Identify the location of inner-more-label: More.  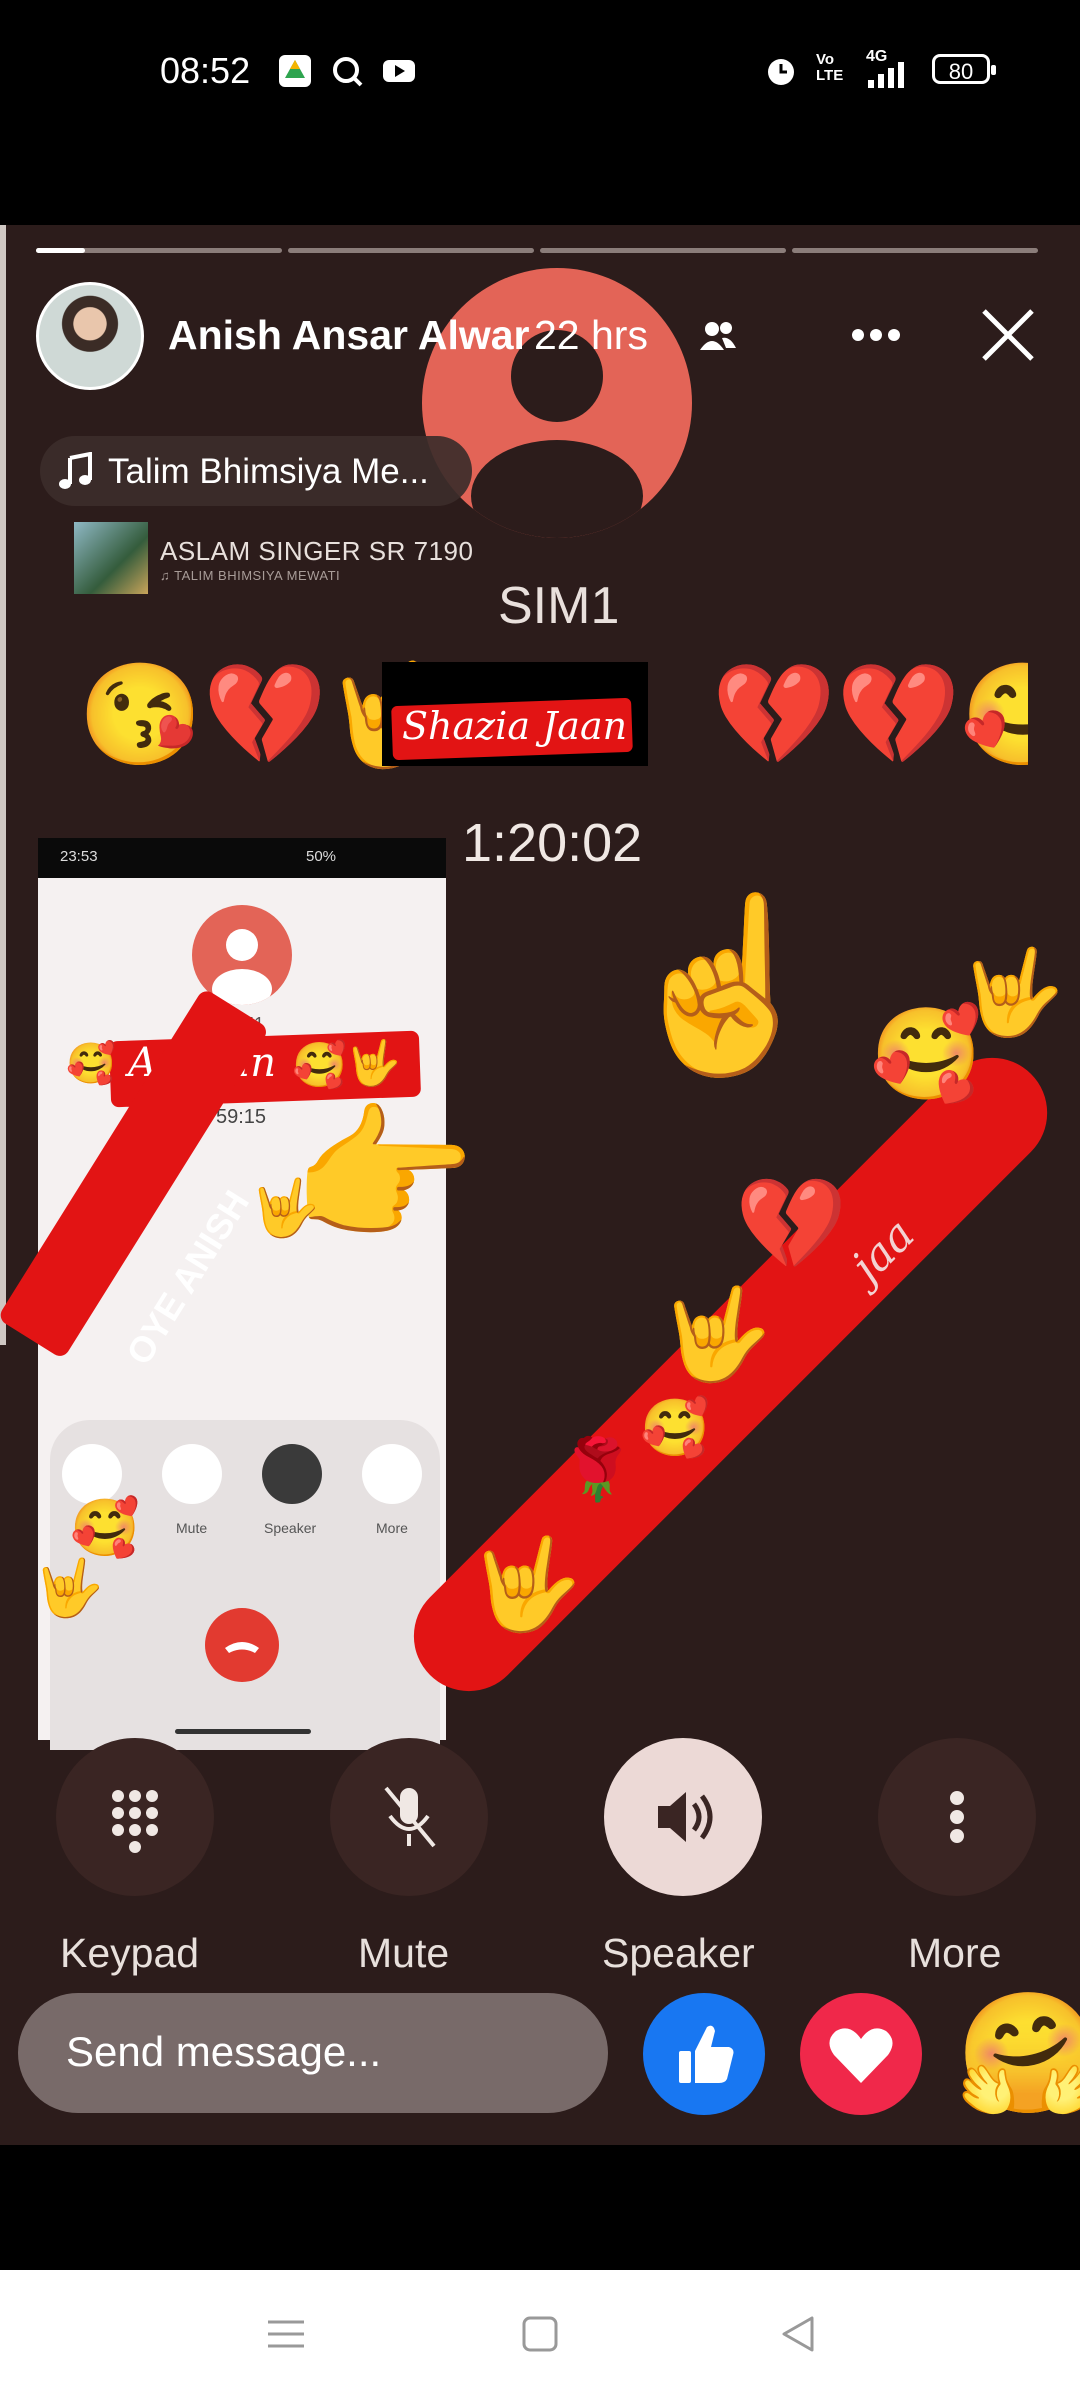
(392, 1528).